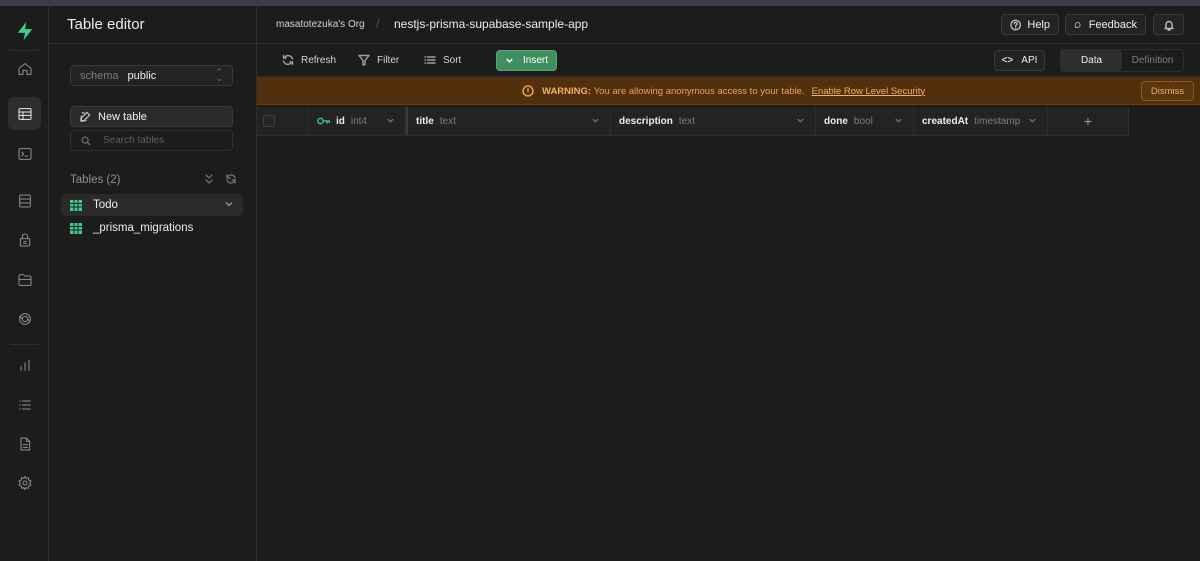 The image size is (1200, 561). Describe the element at coordinates (152, 205) in the screenshot. I see `table-list-item-todo: Todo` at that location.